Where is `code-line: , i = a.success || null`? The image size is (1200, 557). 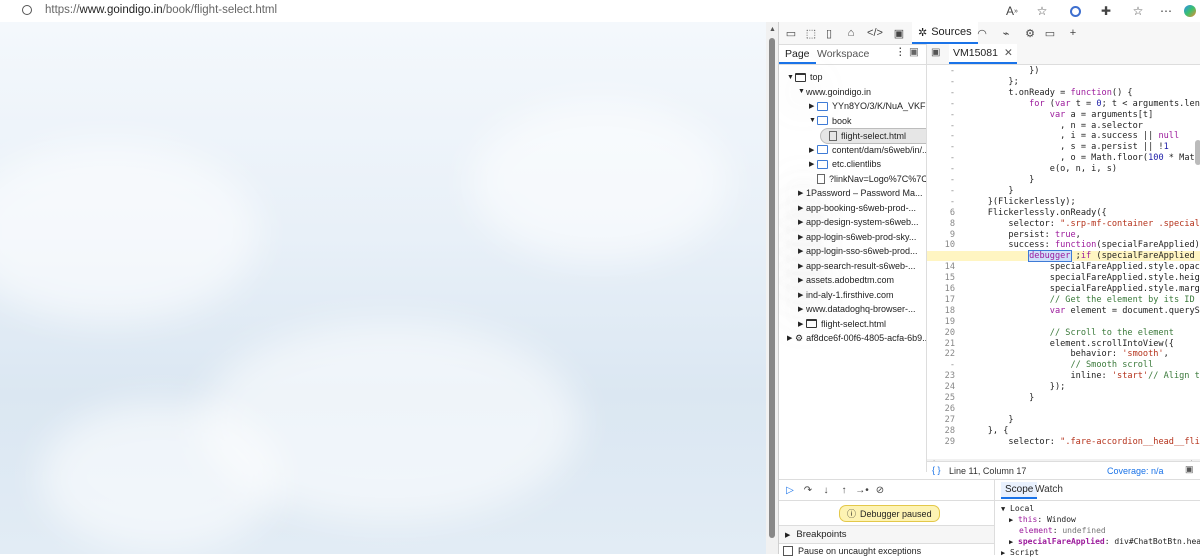
code-line: , i = a.success || null is located at coordinates (1073, 136).